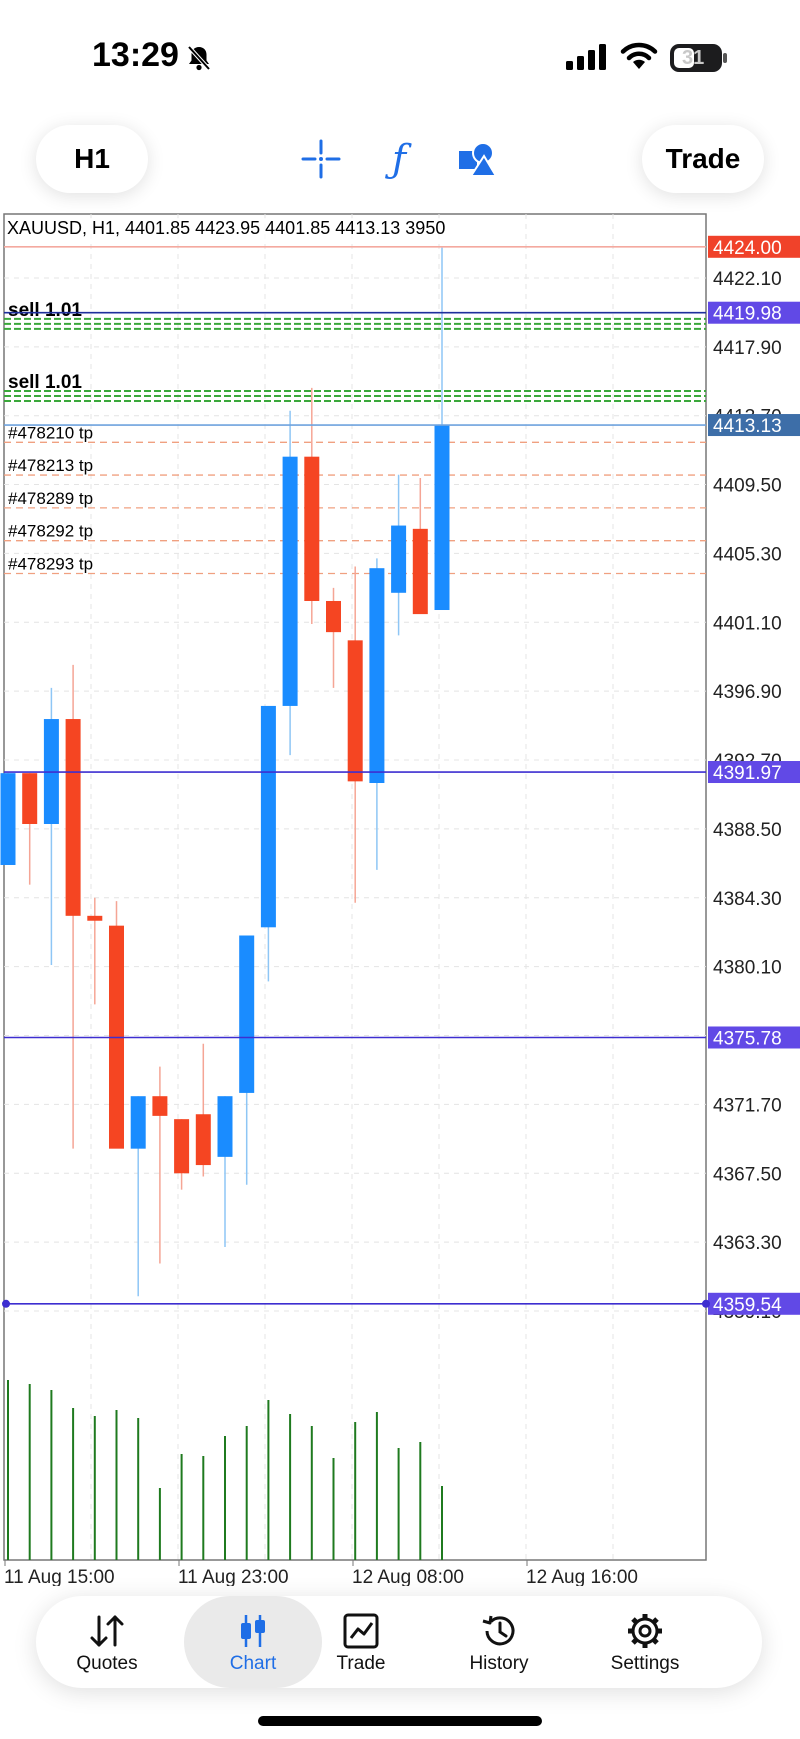  I want to click on price-tick-label: 4371.70, so click(747, 1105).